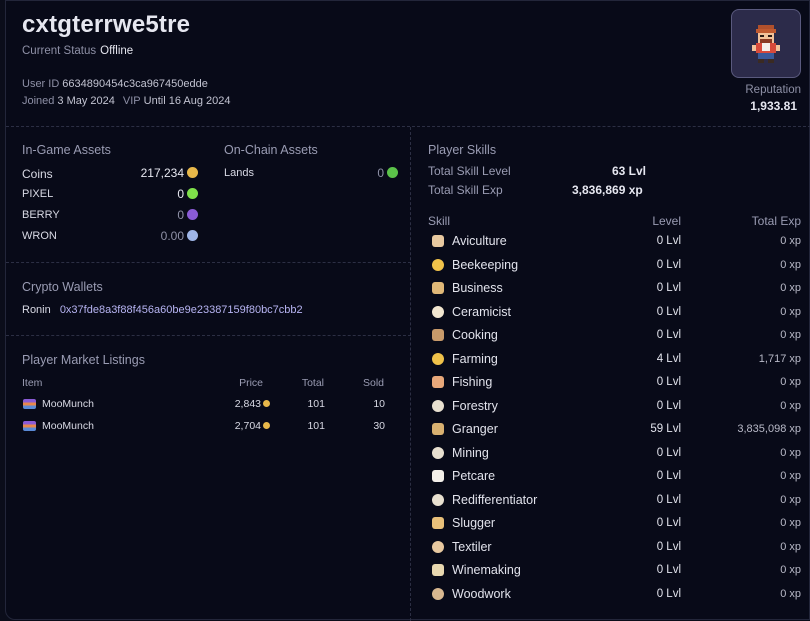  I want to click on skill-name: Mining, so click(470, 452).